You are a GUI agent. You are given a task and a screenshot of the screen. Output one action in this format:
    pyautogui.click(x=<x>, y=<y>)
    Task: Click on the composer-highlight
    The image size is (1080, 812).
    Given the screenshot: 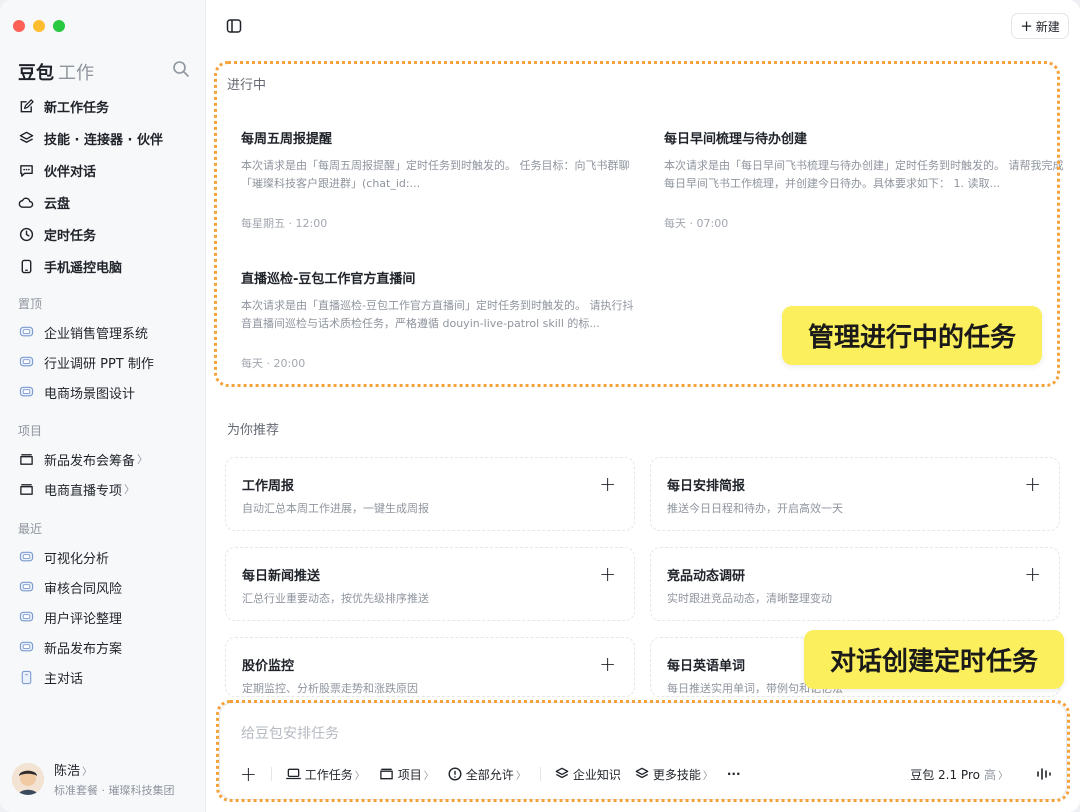 What is the action you would take?
    pyautogui.click(x=643, y=751)
    